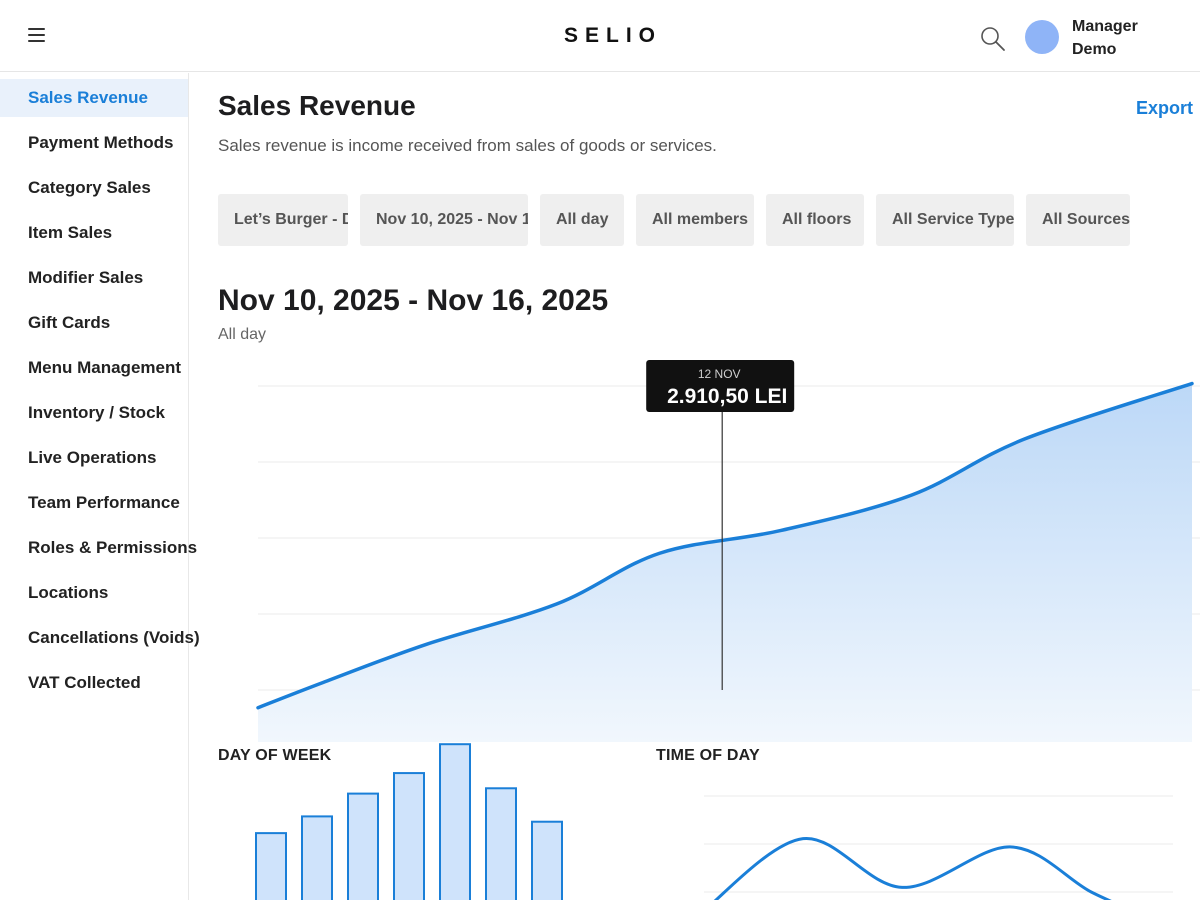 This screenshot has height=900, width=1200. I want to click on time-of-day-line, so click(912, 868).